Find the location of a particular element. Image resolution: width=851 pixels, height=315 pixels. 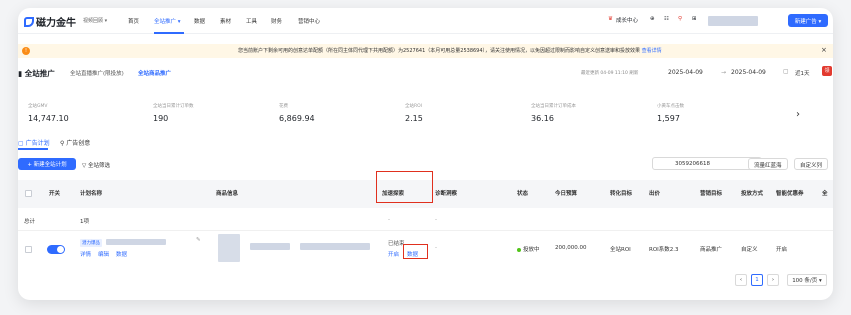

row-data-link: 数据 is located at coordinates (121, 254).